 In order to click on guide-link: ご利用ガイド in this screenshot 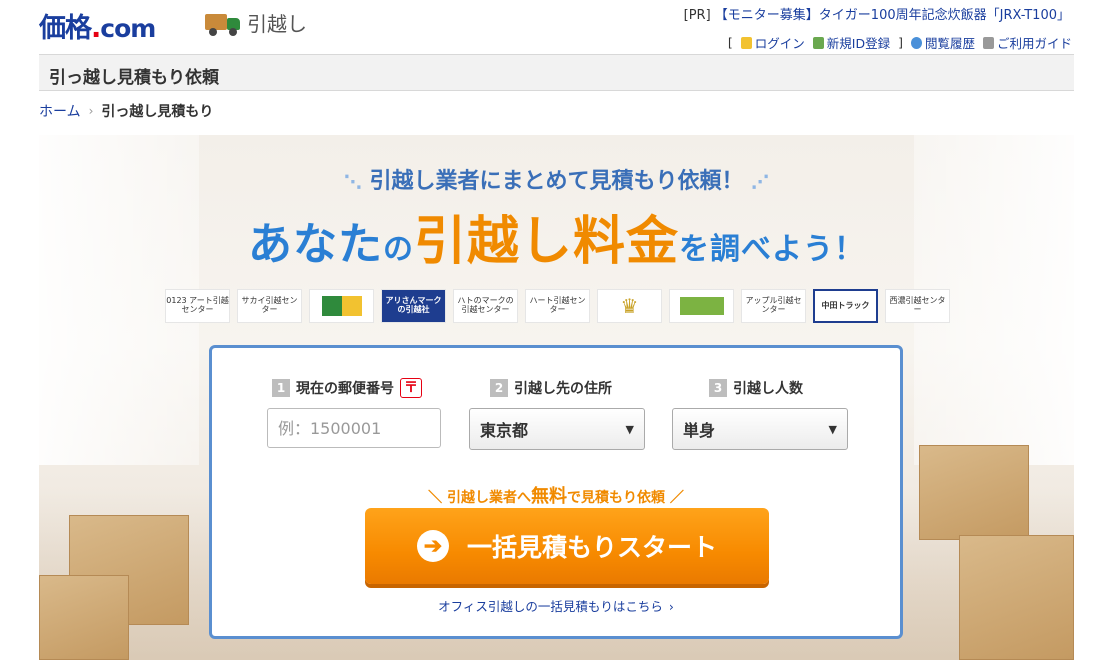, I will do `click(1027, 42)`.